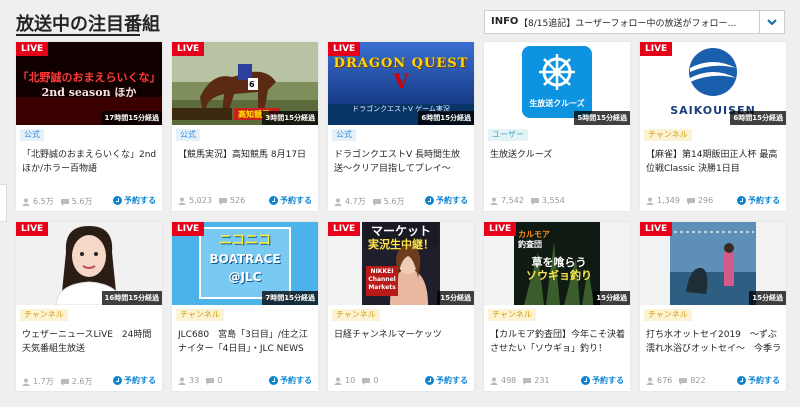 The width and height of the screenshot is (800, 407). What do you see at coordinates (252, 84) in the screenshot?
I see `thumbnail-caption: 6` at bounding box center [252, 84].